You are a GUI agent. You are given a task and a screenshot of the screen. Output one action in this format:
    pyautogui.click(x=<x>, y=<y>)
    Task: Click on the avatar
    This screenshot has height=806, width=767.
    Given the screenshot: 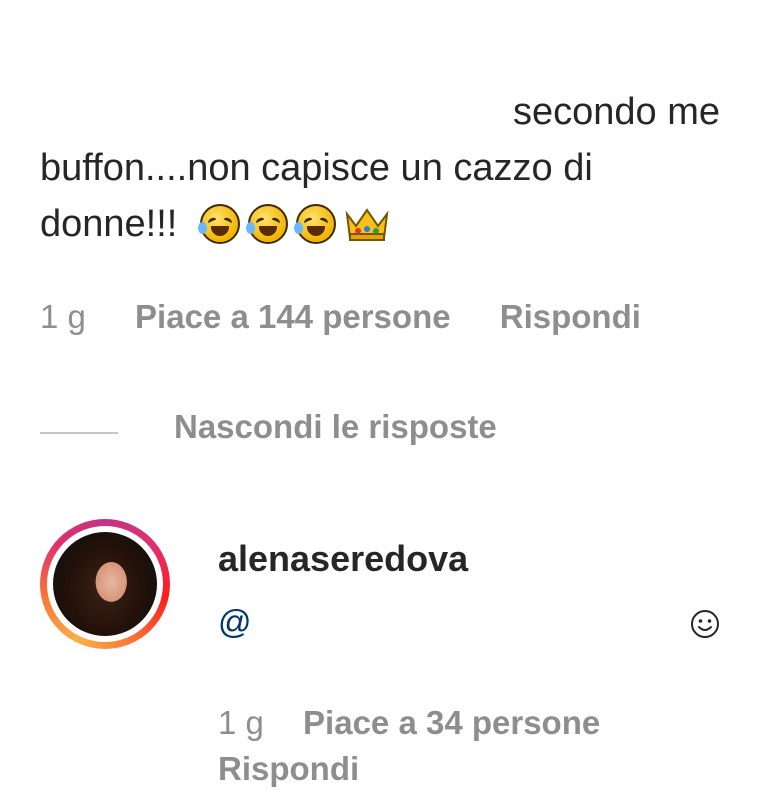 What is the action you would take?
    pyautogui.click(x=105, y=584)
    